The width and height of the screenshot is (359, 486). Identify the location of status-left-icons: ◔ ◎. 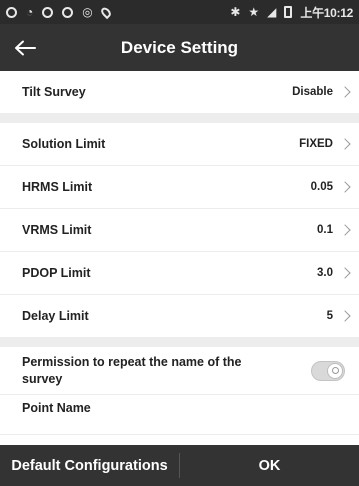
(59, 12).